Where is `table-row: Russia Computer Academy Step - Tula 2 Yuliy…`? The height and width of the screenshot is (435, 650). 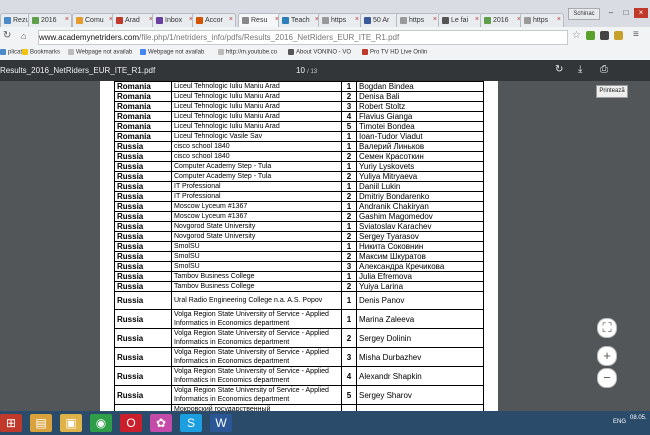
table-row: Russia Computer Academy Step - Tula 2 Yuliy… is located at coordinates (299, 176).